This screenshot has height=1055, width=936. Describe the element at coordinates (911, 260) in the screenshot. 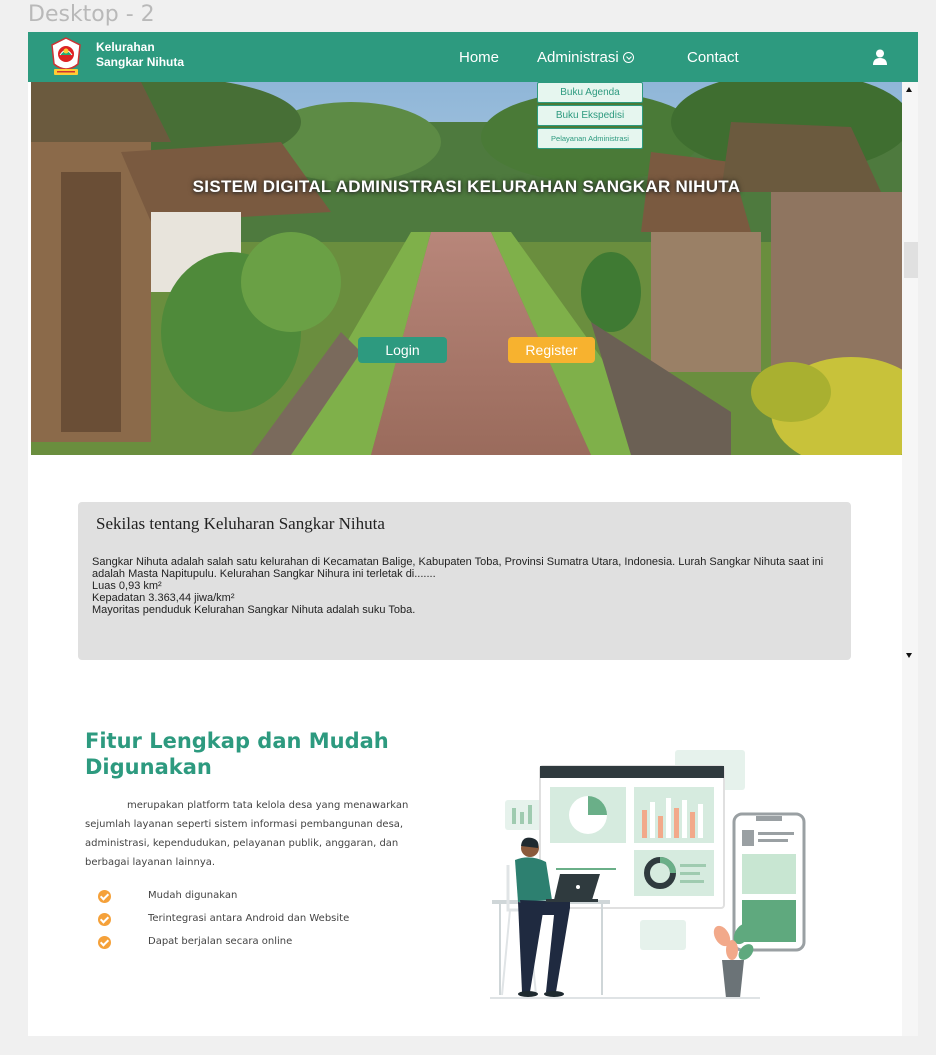

I see `scrollbar-thumb` at that location.